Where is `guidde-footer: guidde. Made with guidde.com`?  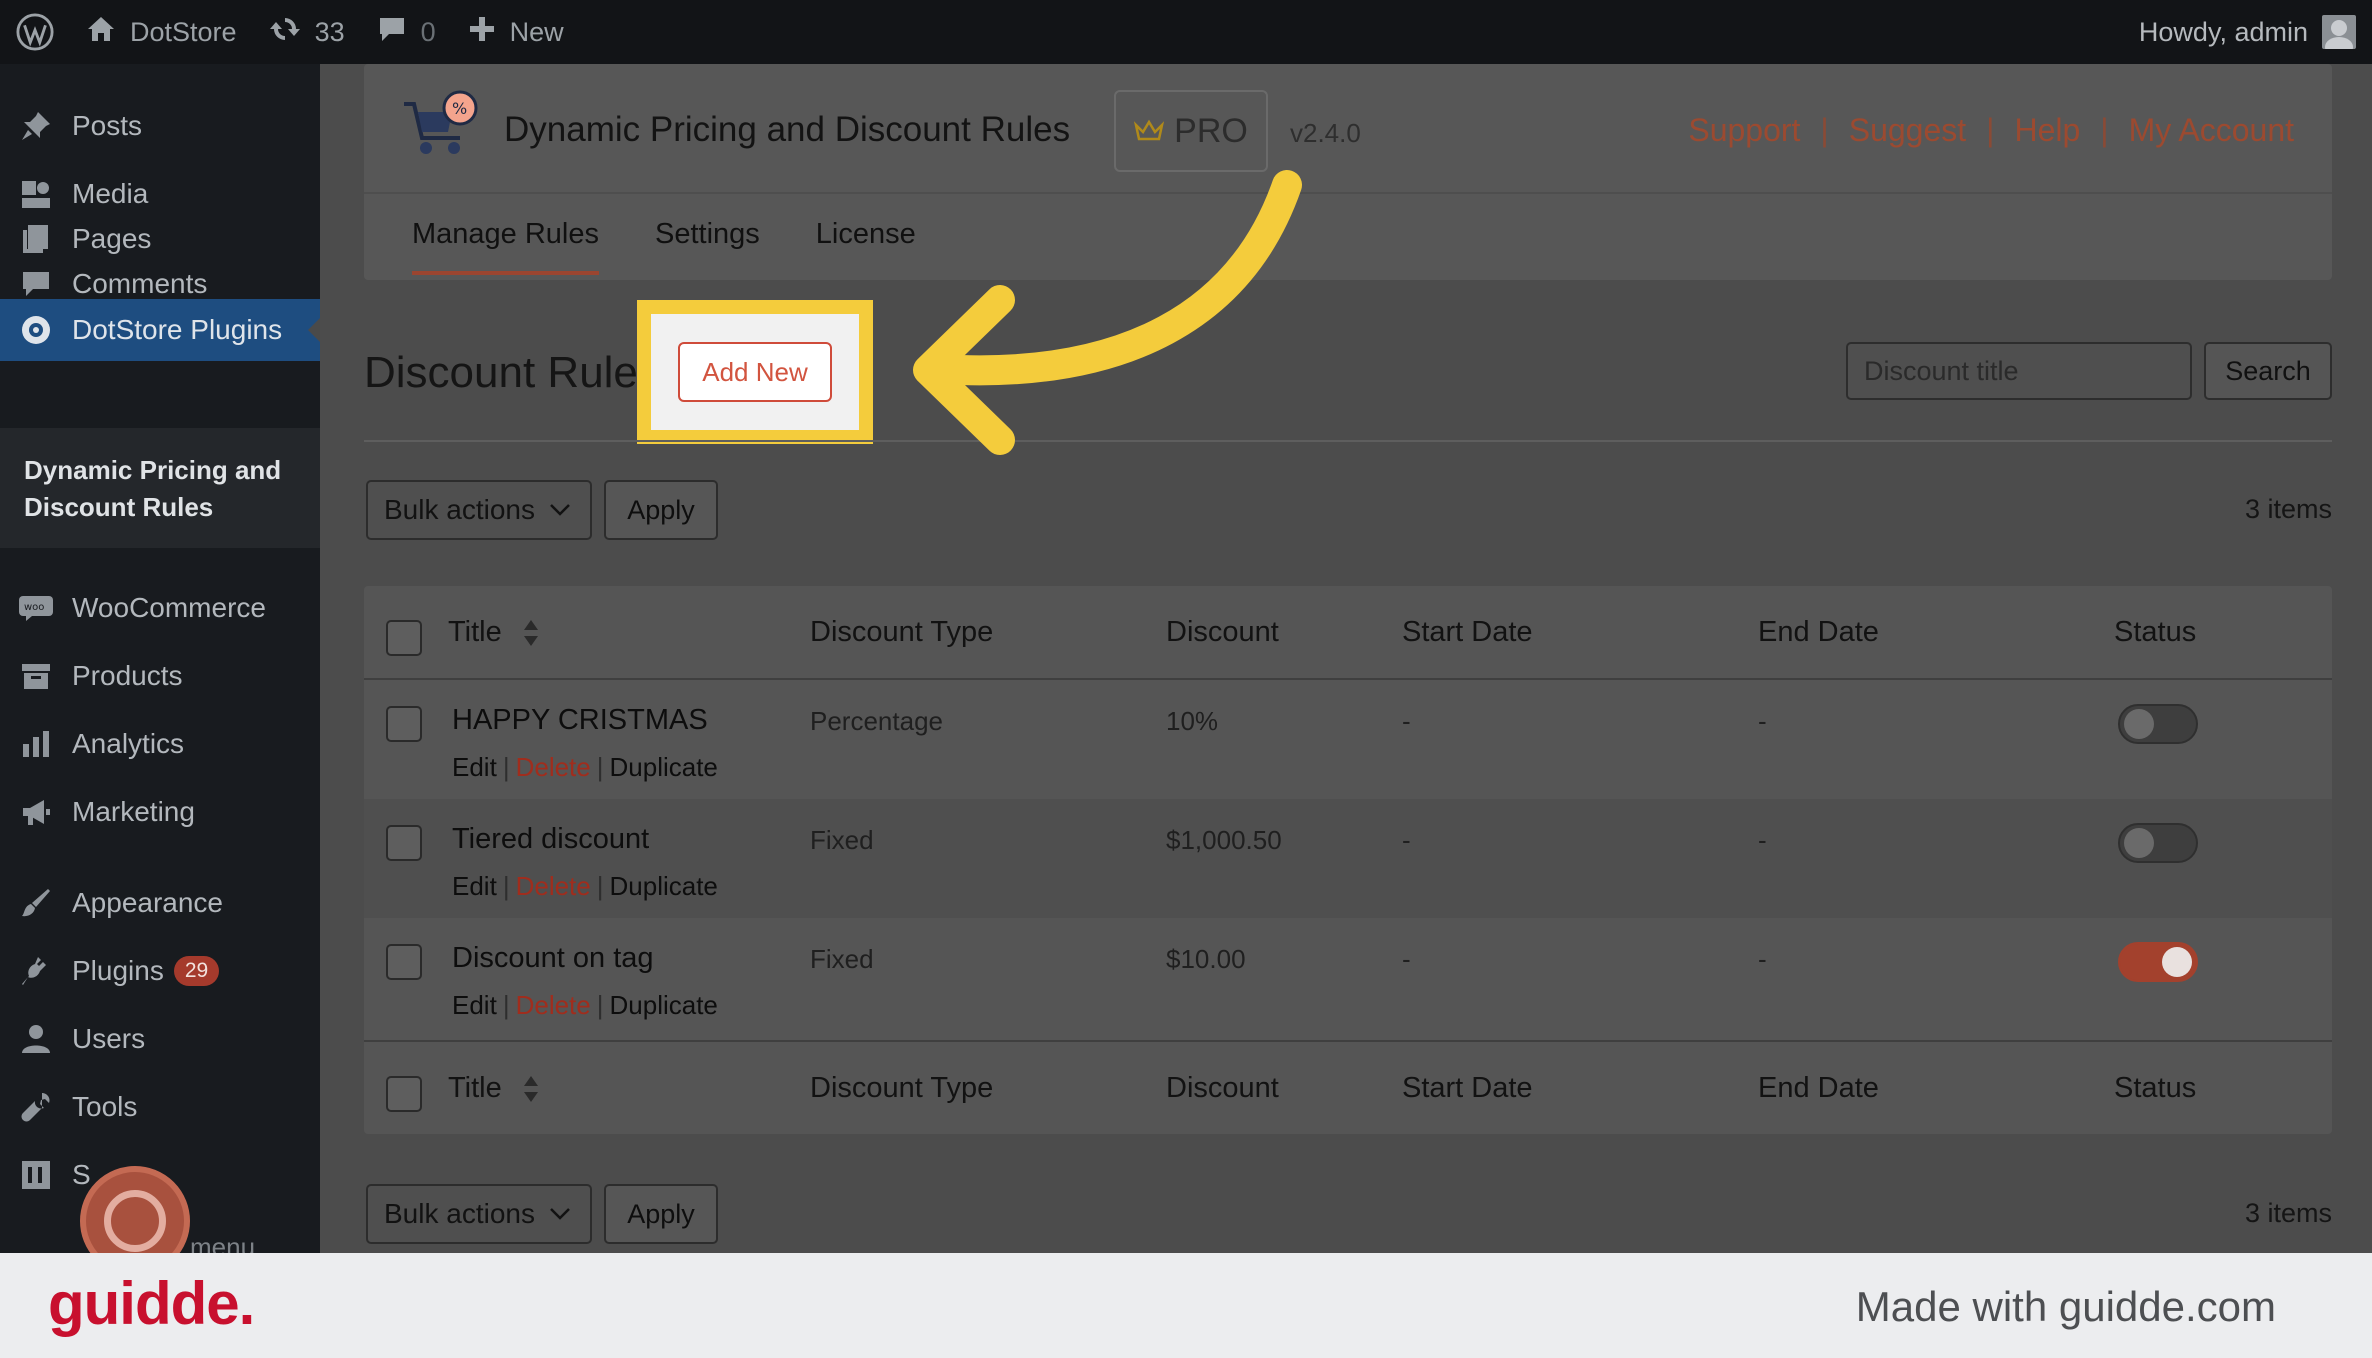
guidde-footer: guidde. Made with guidde.com is located at coordinates (1186, 1305).